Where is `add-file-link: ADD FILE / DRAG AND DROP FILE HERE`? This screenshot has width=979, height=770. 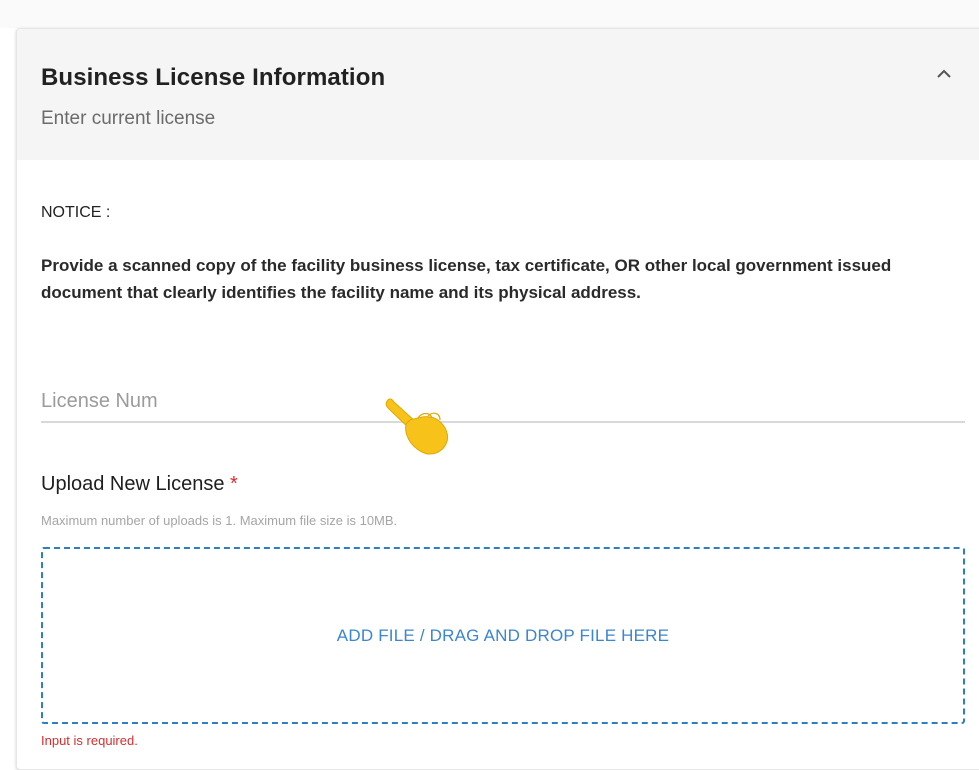
add-file-link: ADD FILE / DRAG AND DROP FILE HERE is located at coordinates (503, 636).